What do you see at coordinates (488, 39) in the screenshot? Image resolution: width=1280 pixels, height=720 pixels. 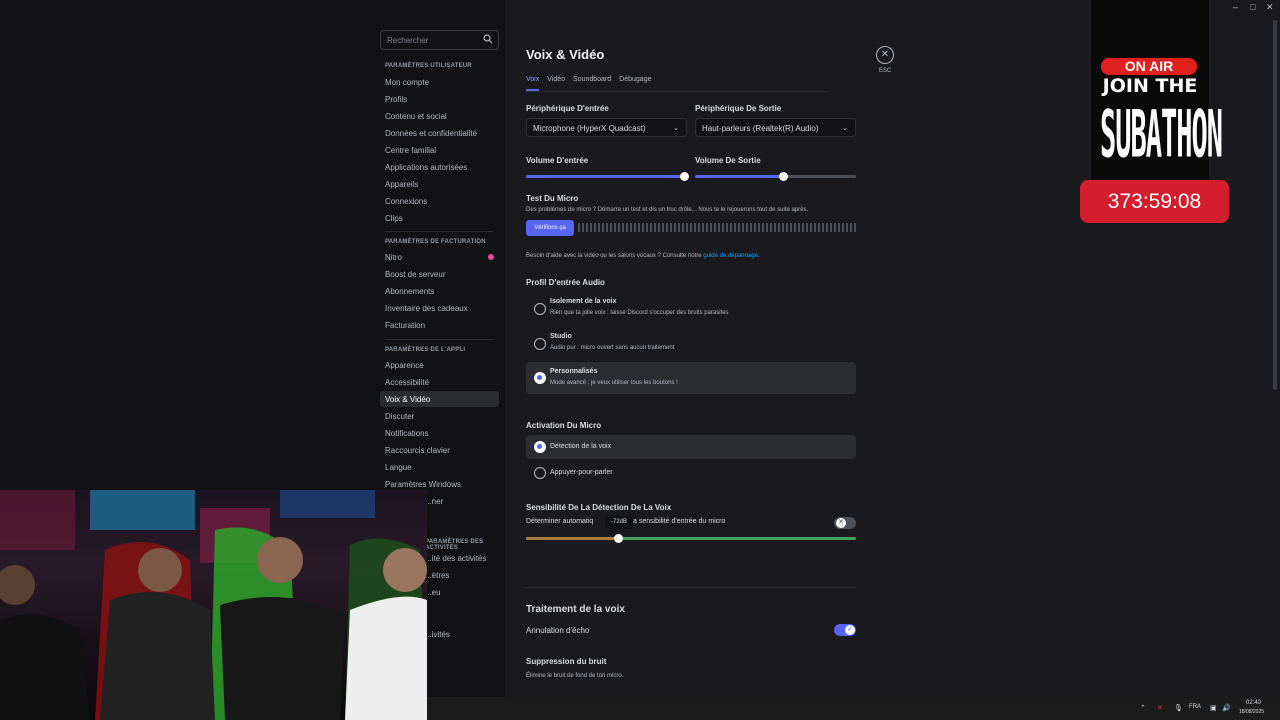 I see `search-icon` at bounding box center [488, 39].